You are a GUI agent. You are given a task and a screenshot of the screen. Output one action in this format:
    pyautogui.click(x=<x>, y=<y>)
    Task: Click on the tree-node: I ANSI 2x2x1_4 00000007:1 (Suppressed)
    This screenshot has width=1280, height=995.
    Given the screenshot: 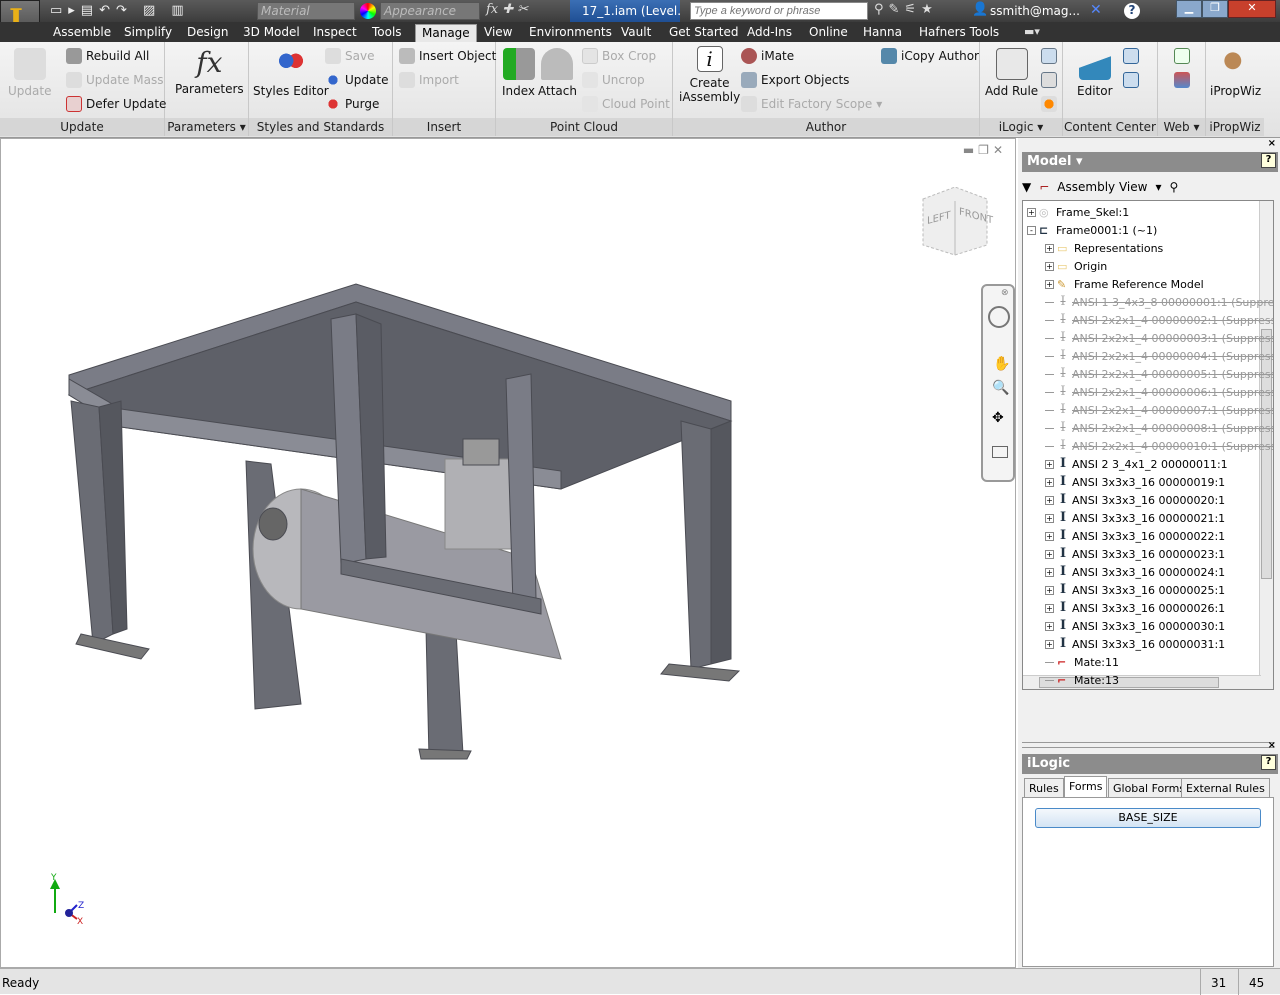 What is the action you would take?
    pyautogui.click(x=1159, y=410)
    